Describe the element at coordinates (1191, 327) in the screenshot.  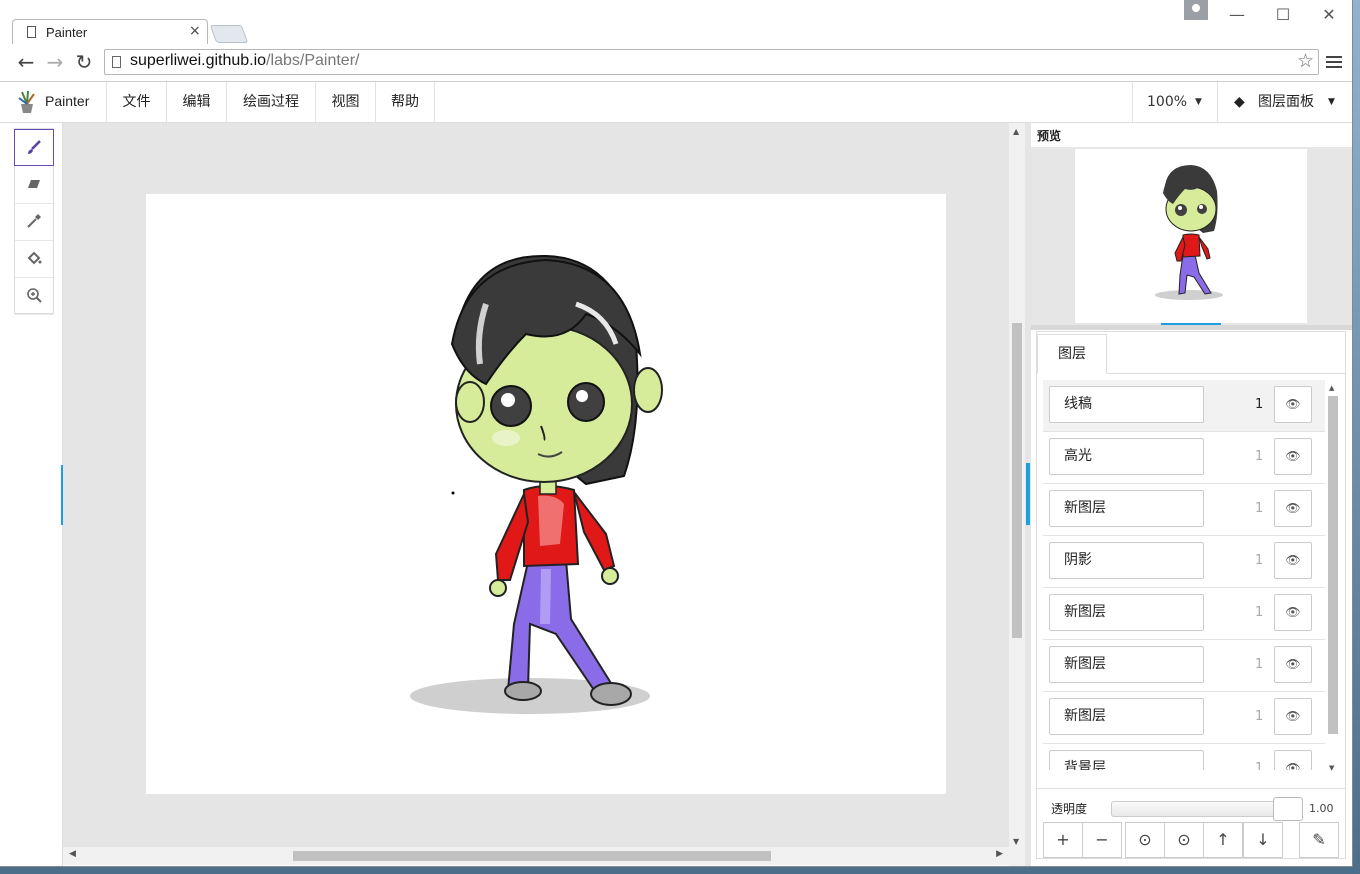
I see `preview-separator` at that location.